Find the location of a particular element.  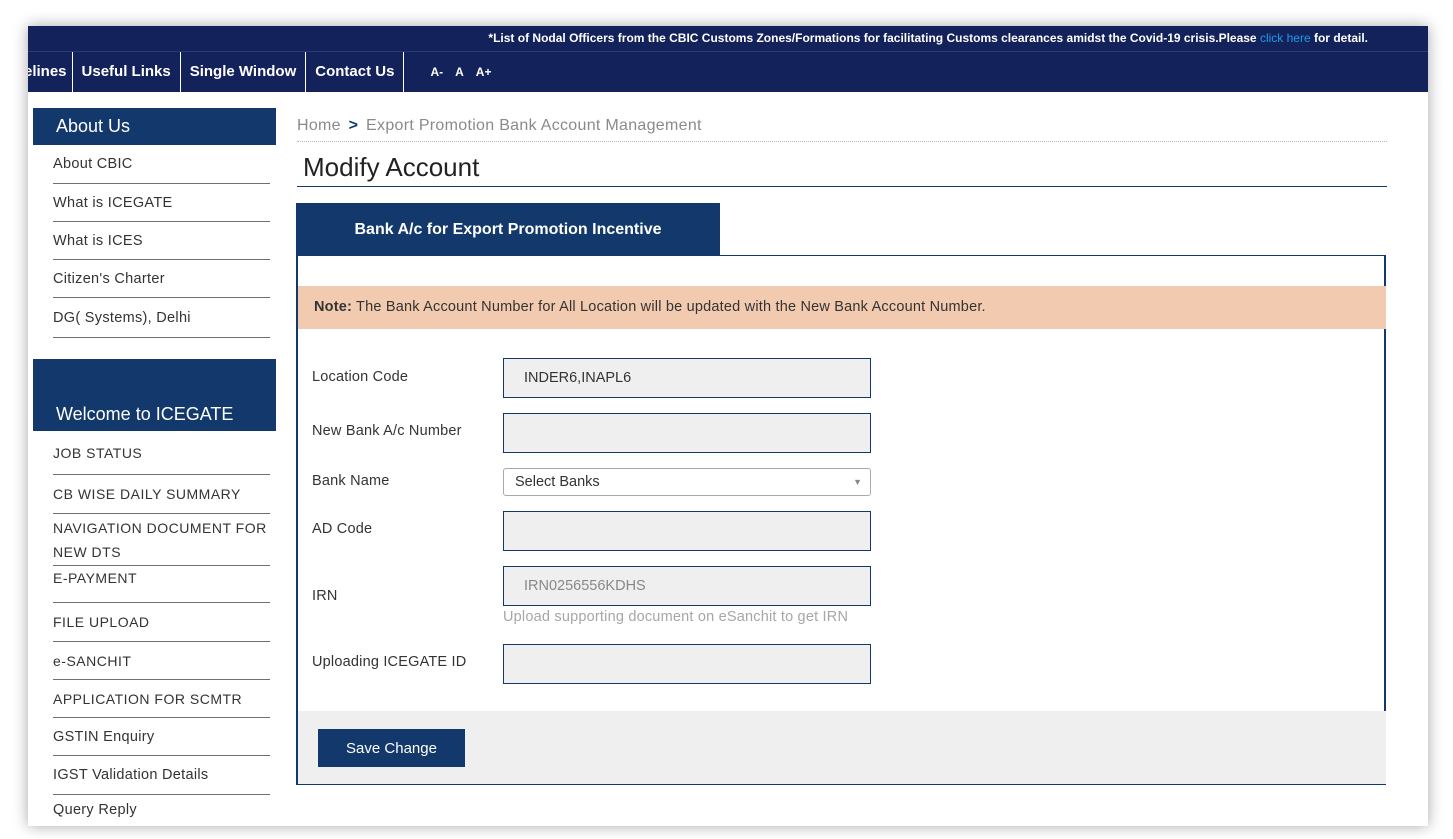

nav-item-contact-us: Contact Us is located at coordinates (355, 72).